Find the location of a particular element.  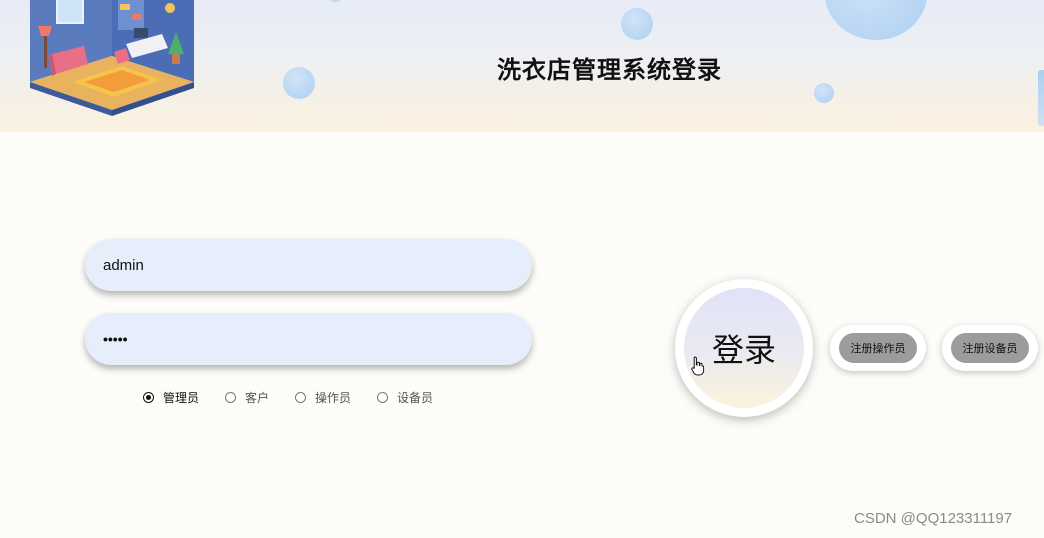

role-label: 客户 is located at coordinates (257, 397).